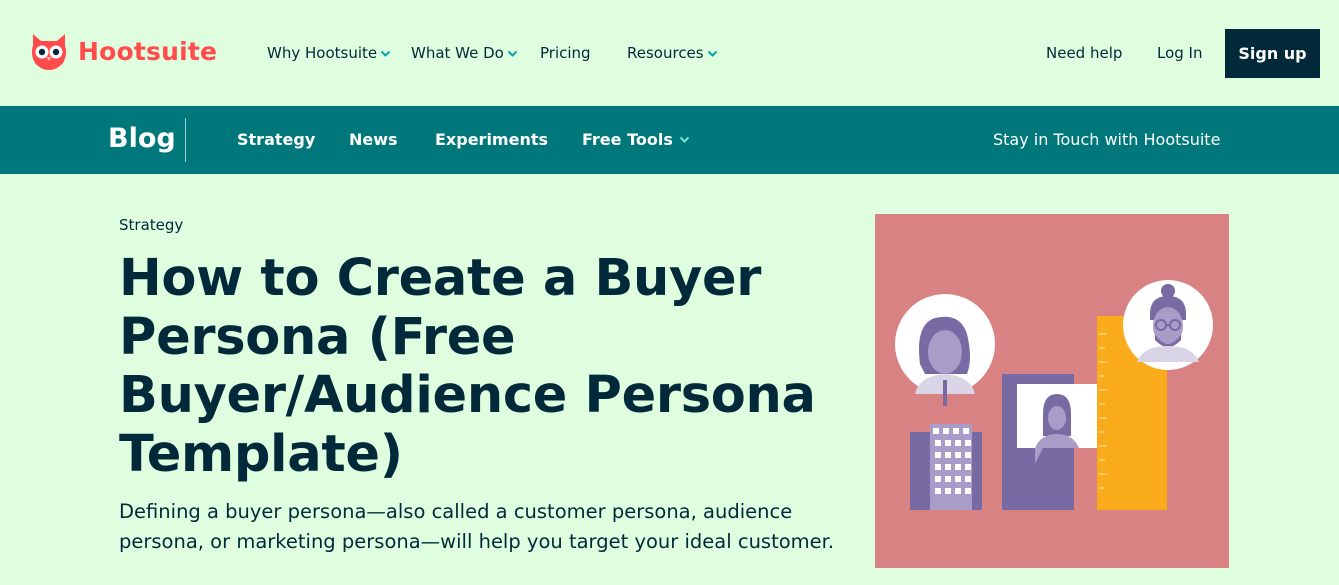 The image size is (1339, 585). What do you see at coordinates (185, 140) in the screenshot?
I see `divider` at bounding box center [185, 140].